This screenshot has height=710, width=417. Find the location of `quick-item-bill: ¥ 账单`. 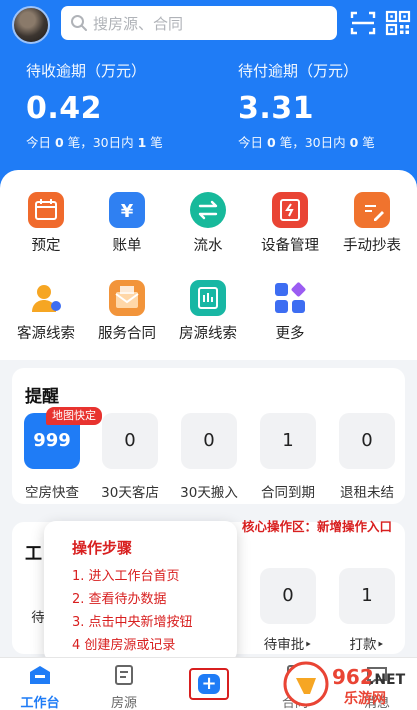

quick-item-bill: ¥ 账单 is located at coordinates (127, 223).